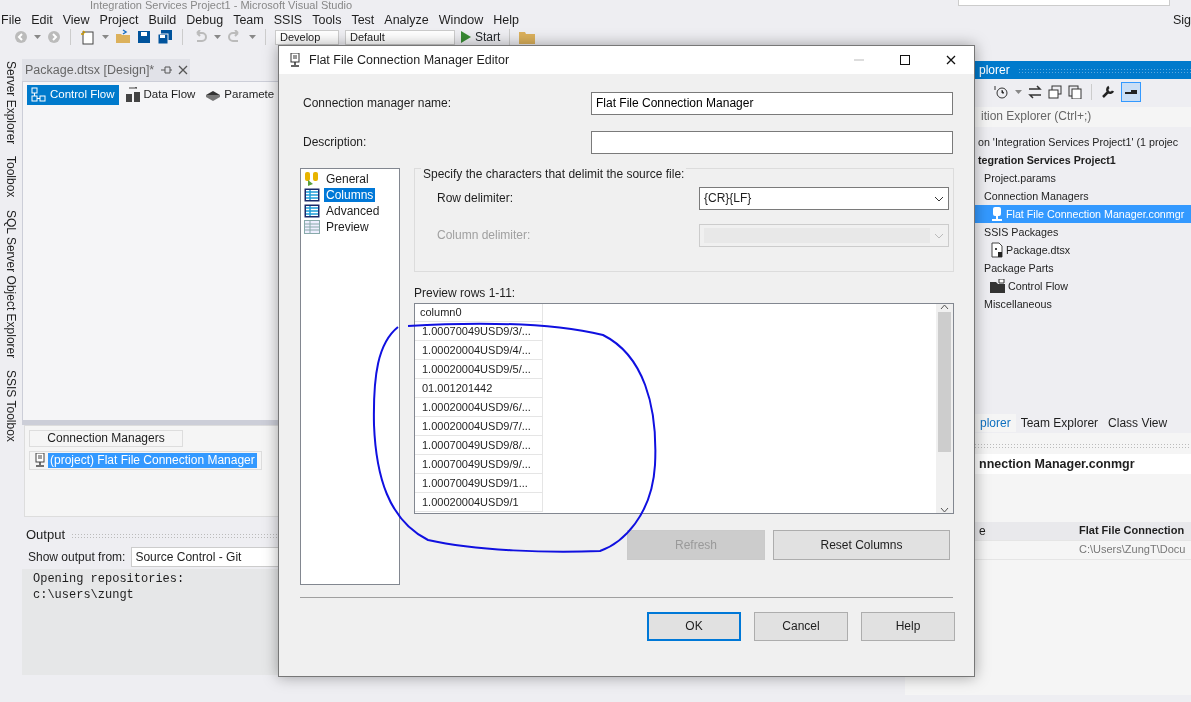 Image resolution: width=1191 pixels, height=702 pixels. I want to click on menu-item: View, so click(80, 20).